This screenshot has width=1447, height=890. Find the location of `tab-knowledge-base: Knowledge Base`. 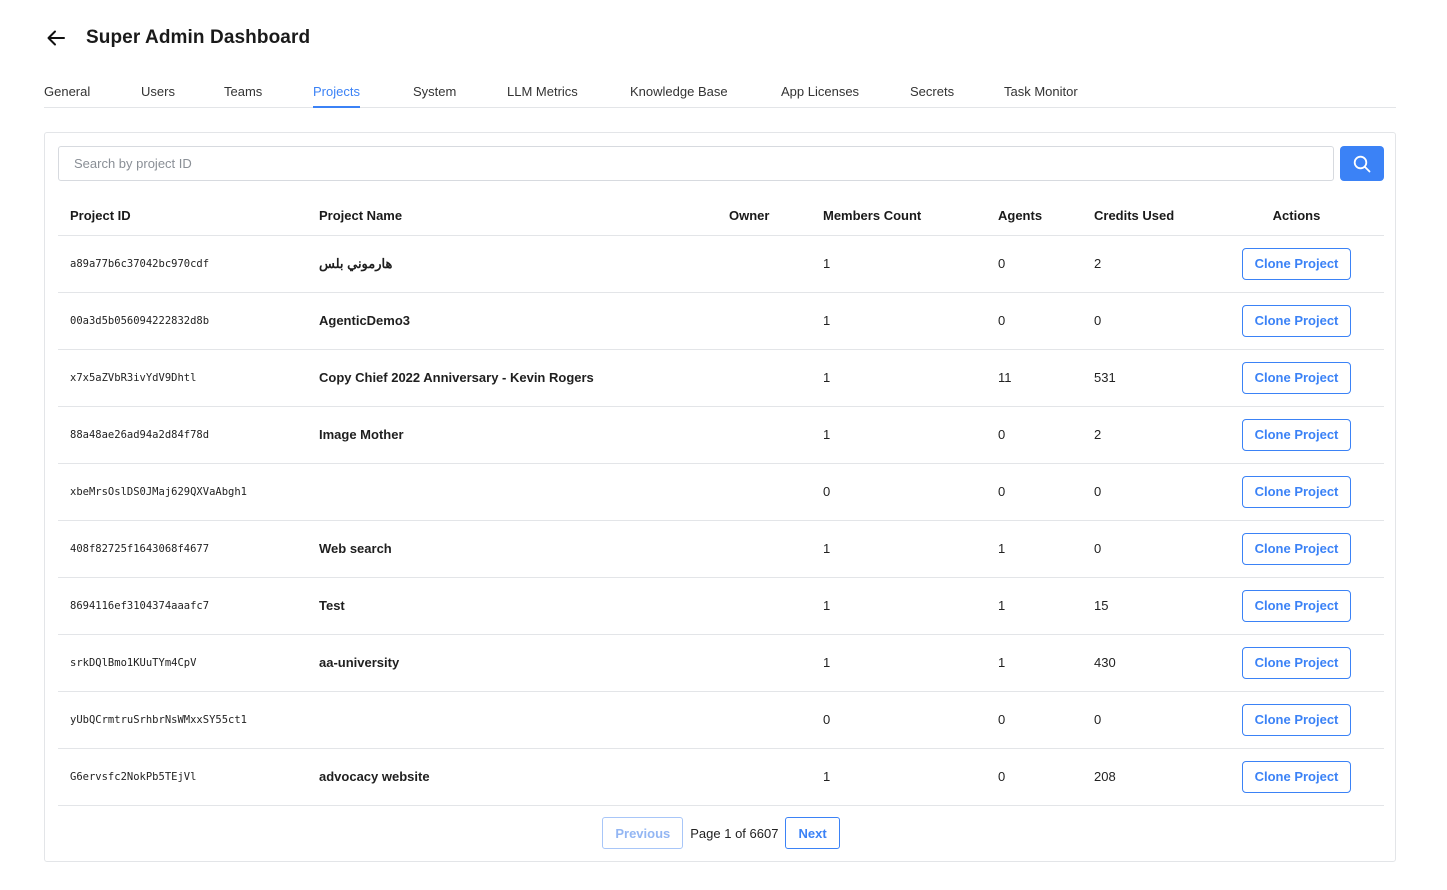

tab-knowledge-base: Knowledge Base is located at coordinates (679, 96).